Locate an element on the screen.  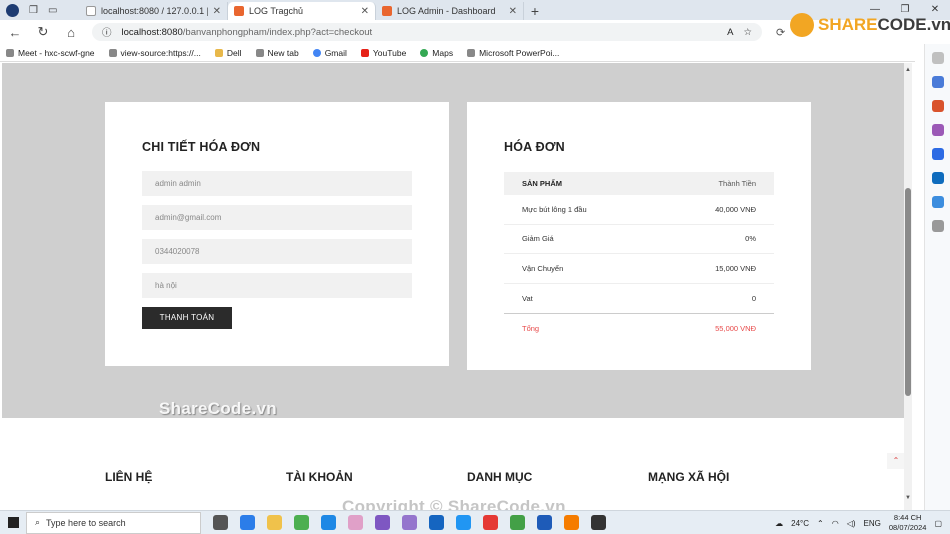
microsoft365-icon is located at coordinates (937, 154).